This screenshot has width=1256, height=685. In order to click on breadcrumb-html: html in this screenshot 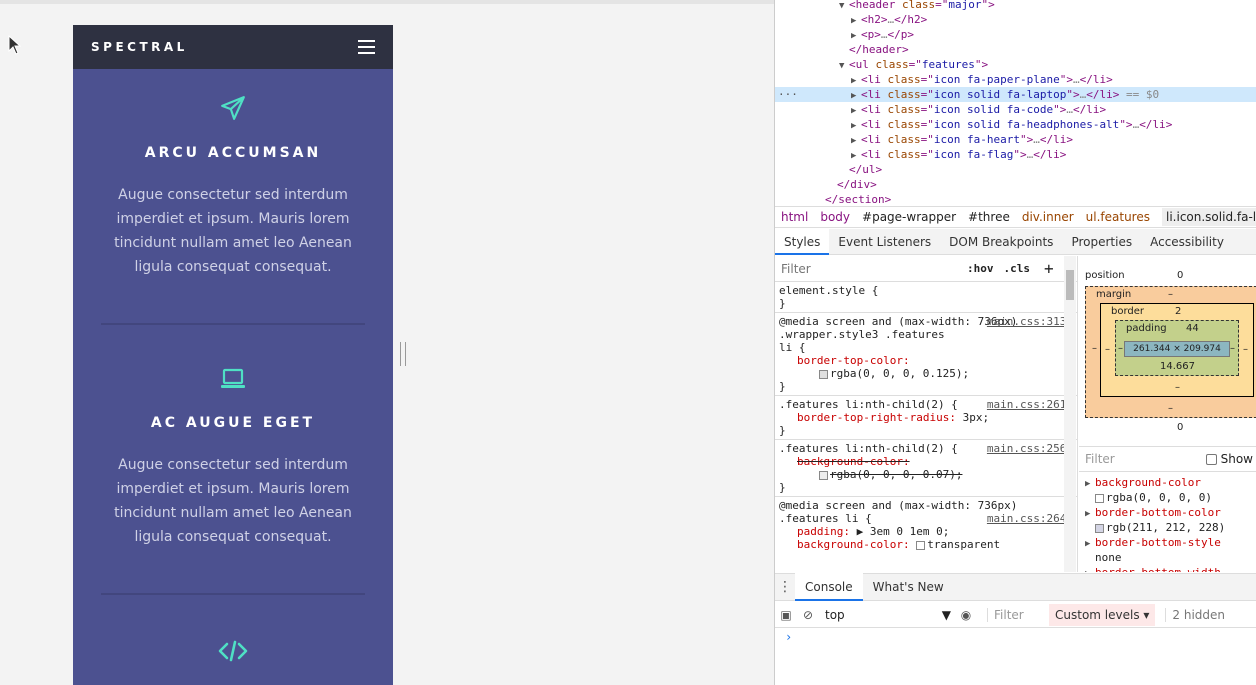, I will do `click(794, 217)`.